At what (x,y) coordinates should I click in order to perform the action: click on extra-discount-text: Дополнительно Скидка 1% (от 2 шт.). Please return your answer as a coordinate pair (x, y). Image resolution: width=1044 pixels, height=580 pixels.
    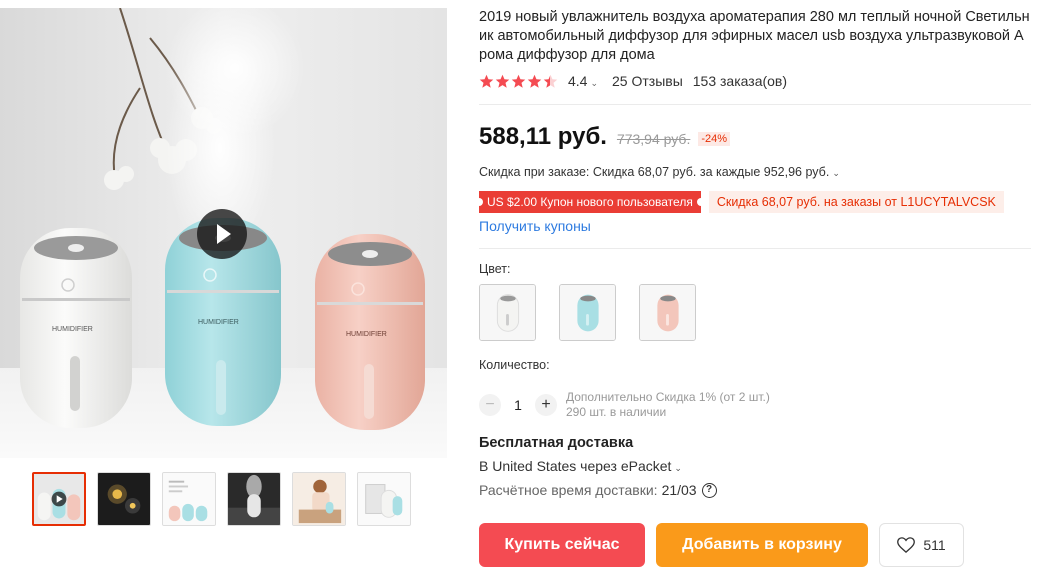
    Looking at the image, I should click on (668, 397).